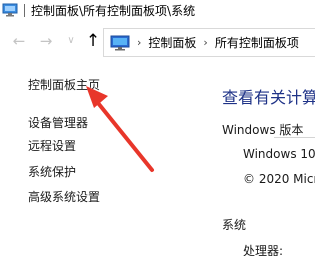 The width and height of the screenshot is (320, 256). I want to click on title-bar: 控制面板\所有控制面板项\系统, so click(157, 10).